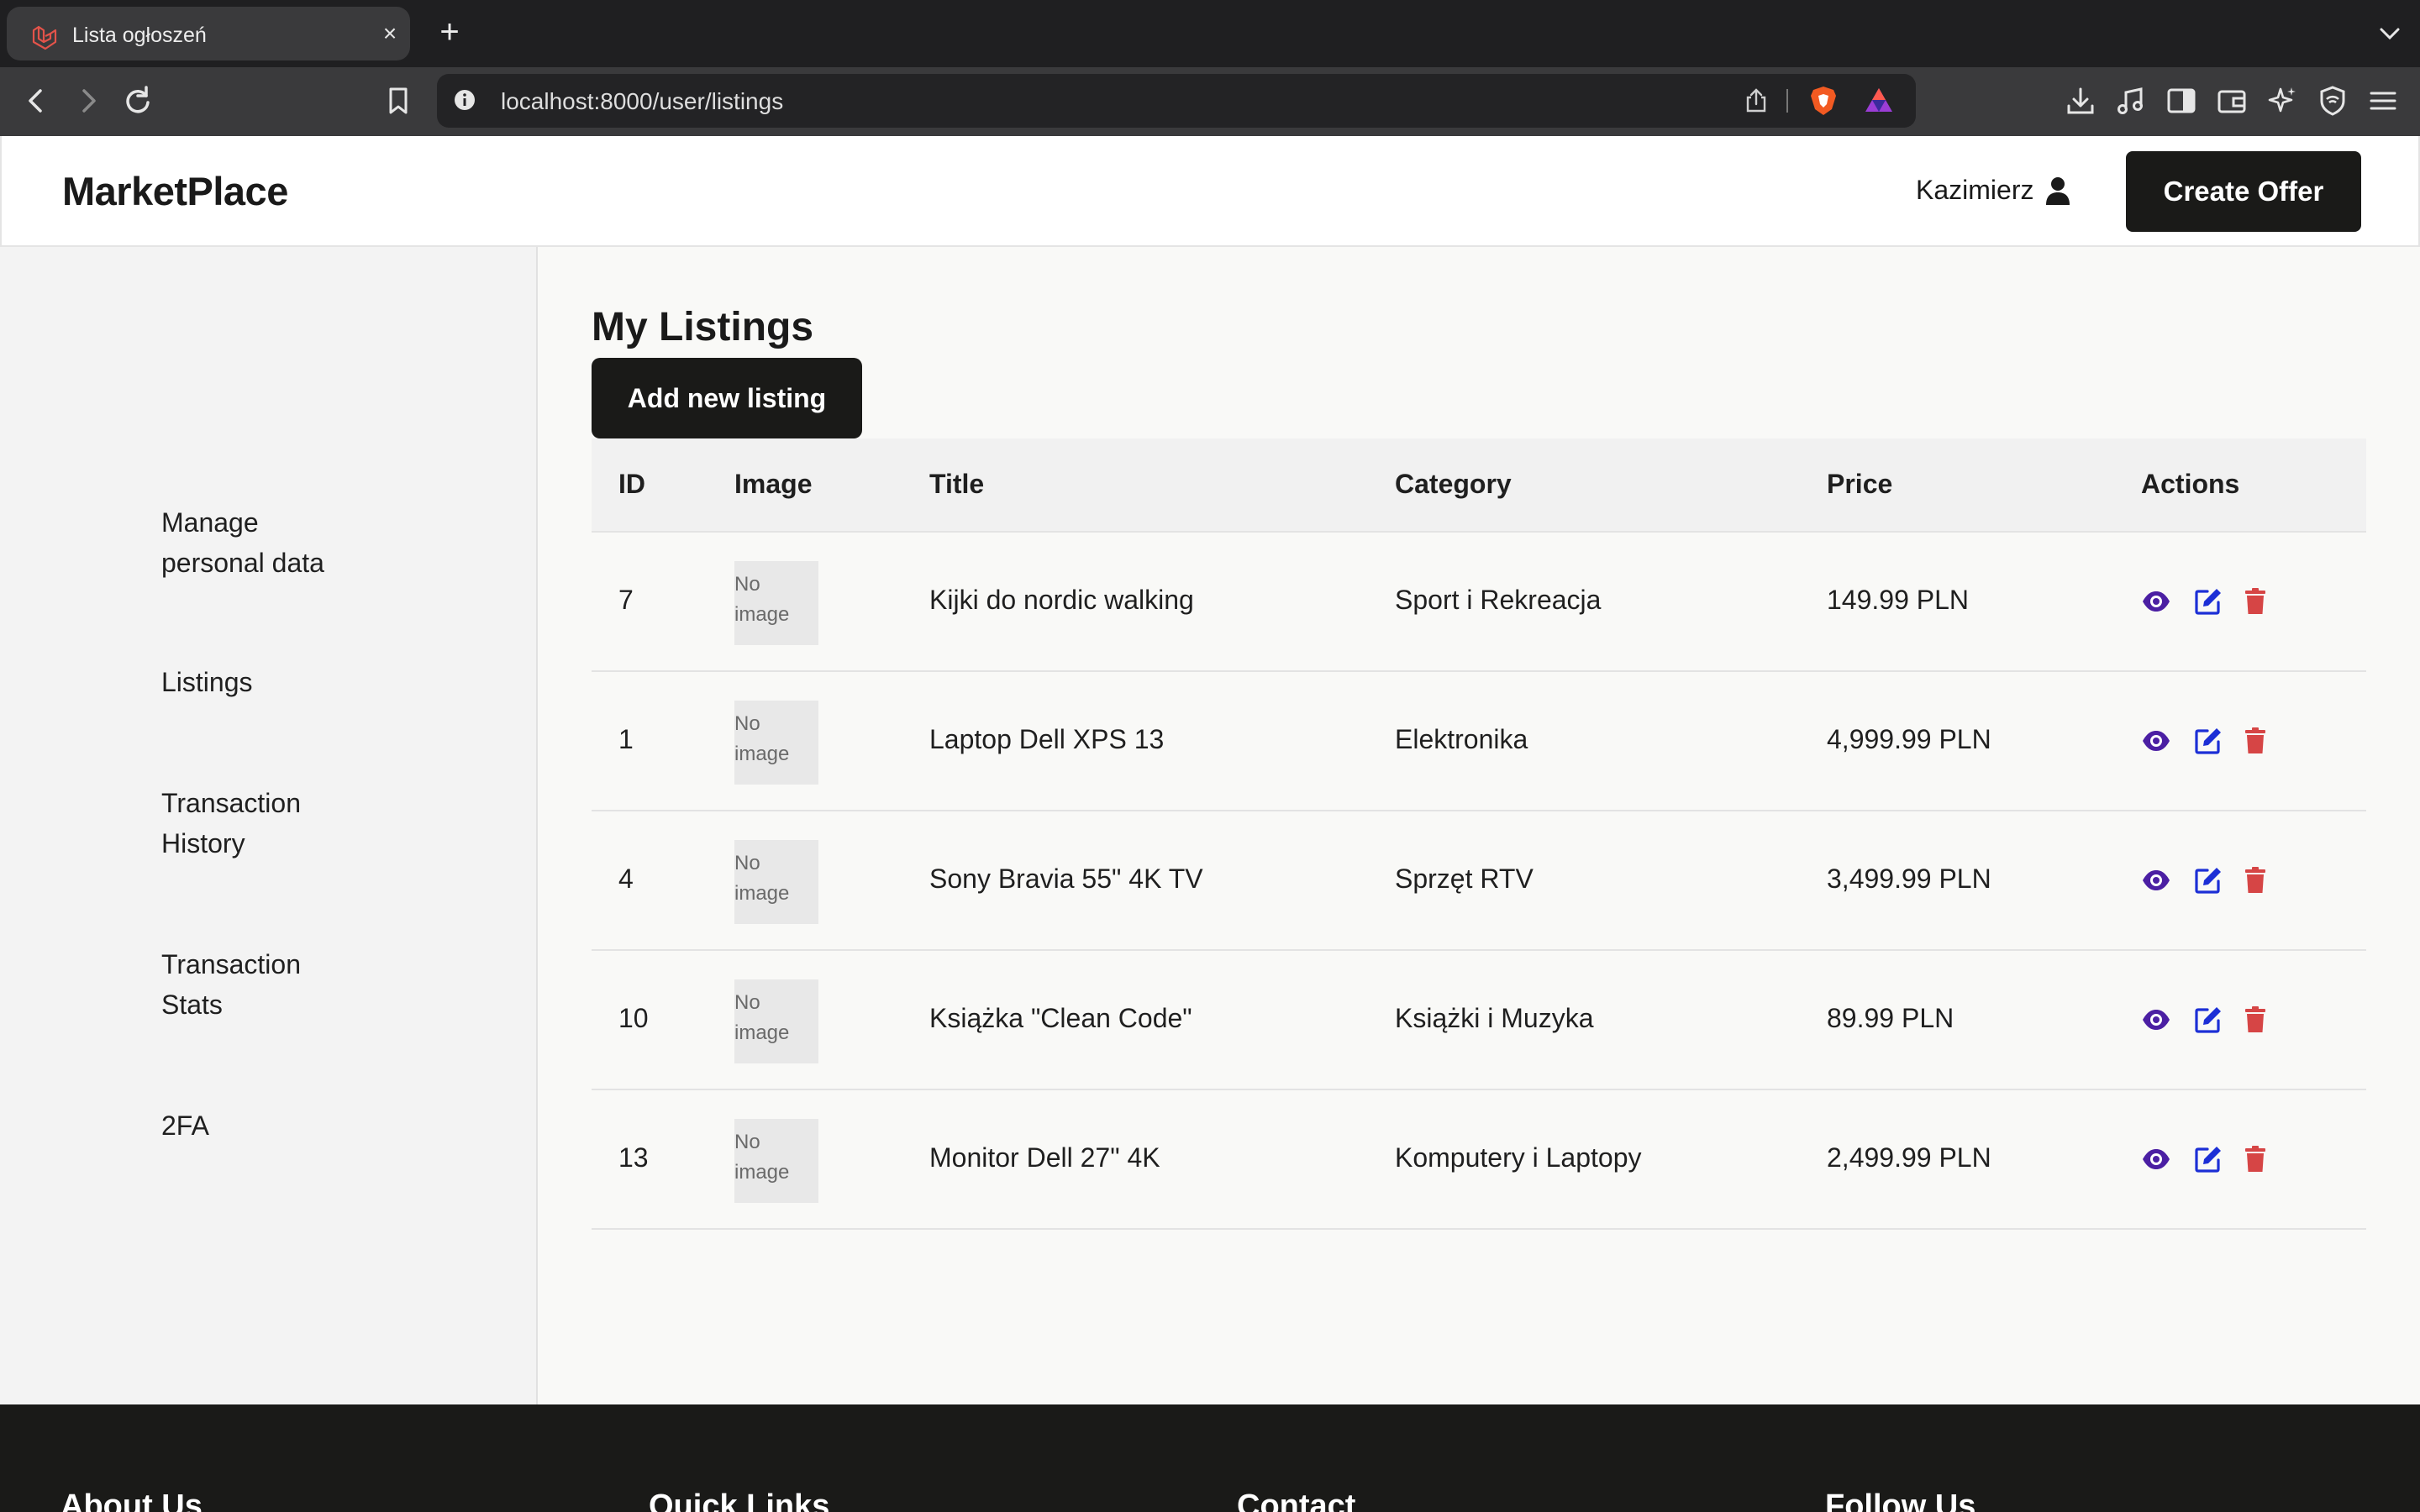 This screenshot has width=2420, height=1512. I want to click on sidebar-item-listings: Listings, so click(207, 682).